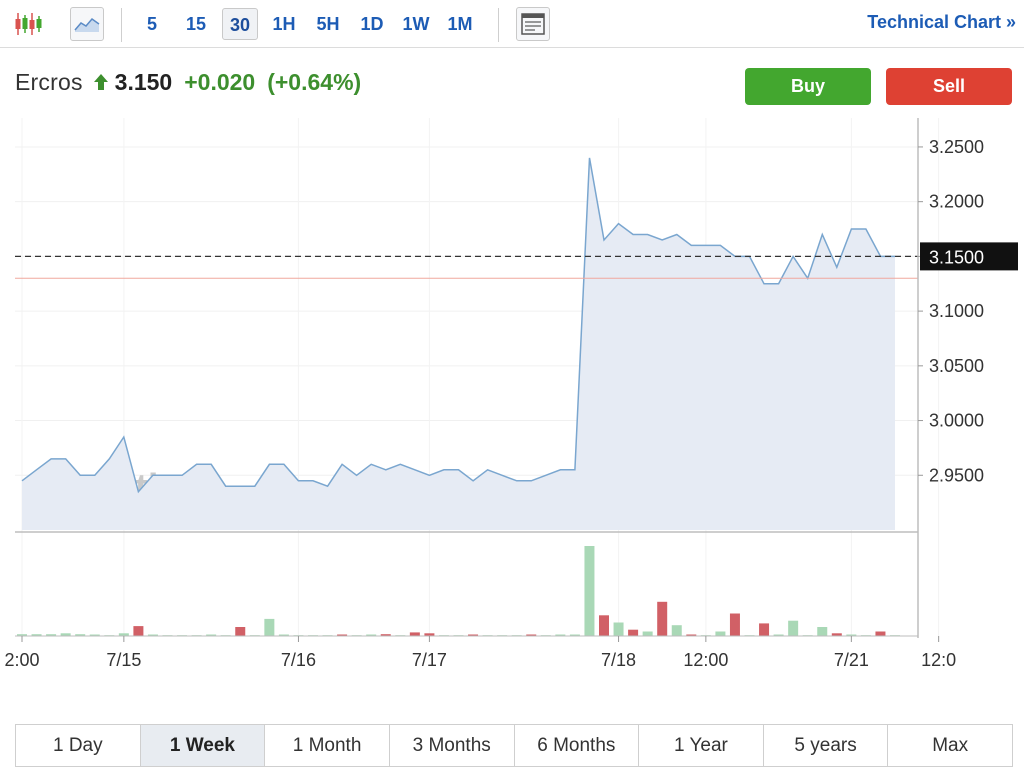 The width and height of the screenshot is (1024, 773). I want to click on x-tick-label: 12:0, so click(938, 660).